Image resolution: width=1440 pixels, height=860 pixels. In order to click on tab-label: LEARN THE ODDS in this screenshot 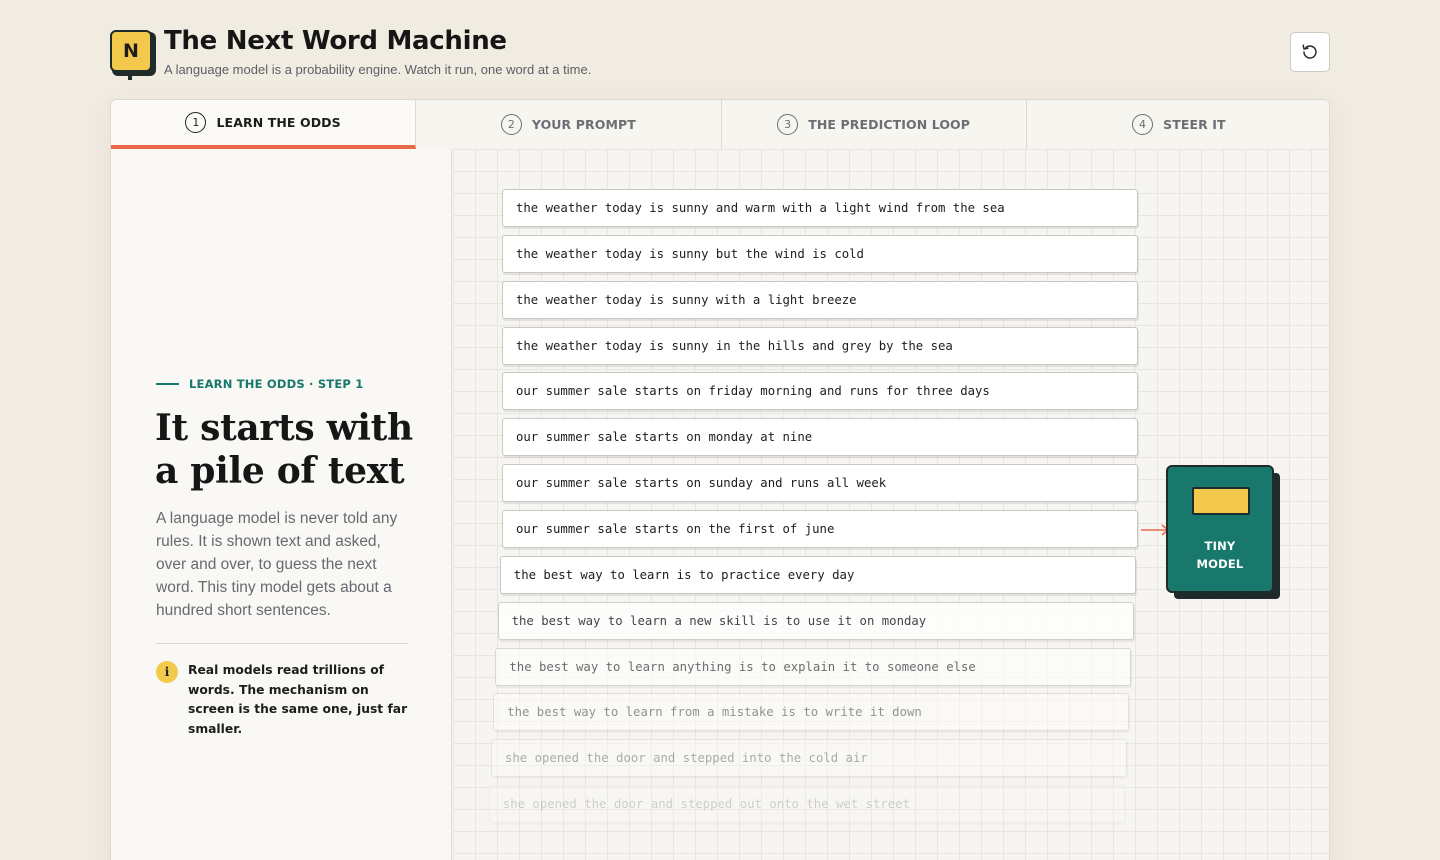, I will do `click(278, 122)`.